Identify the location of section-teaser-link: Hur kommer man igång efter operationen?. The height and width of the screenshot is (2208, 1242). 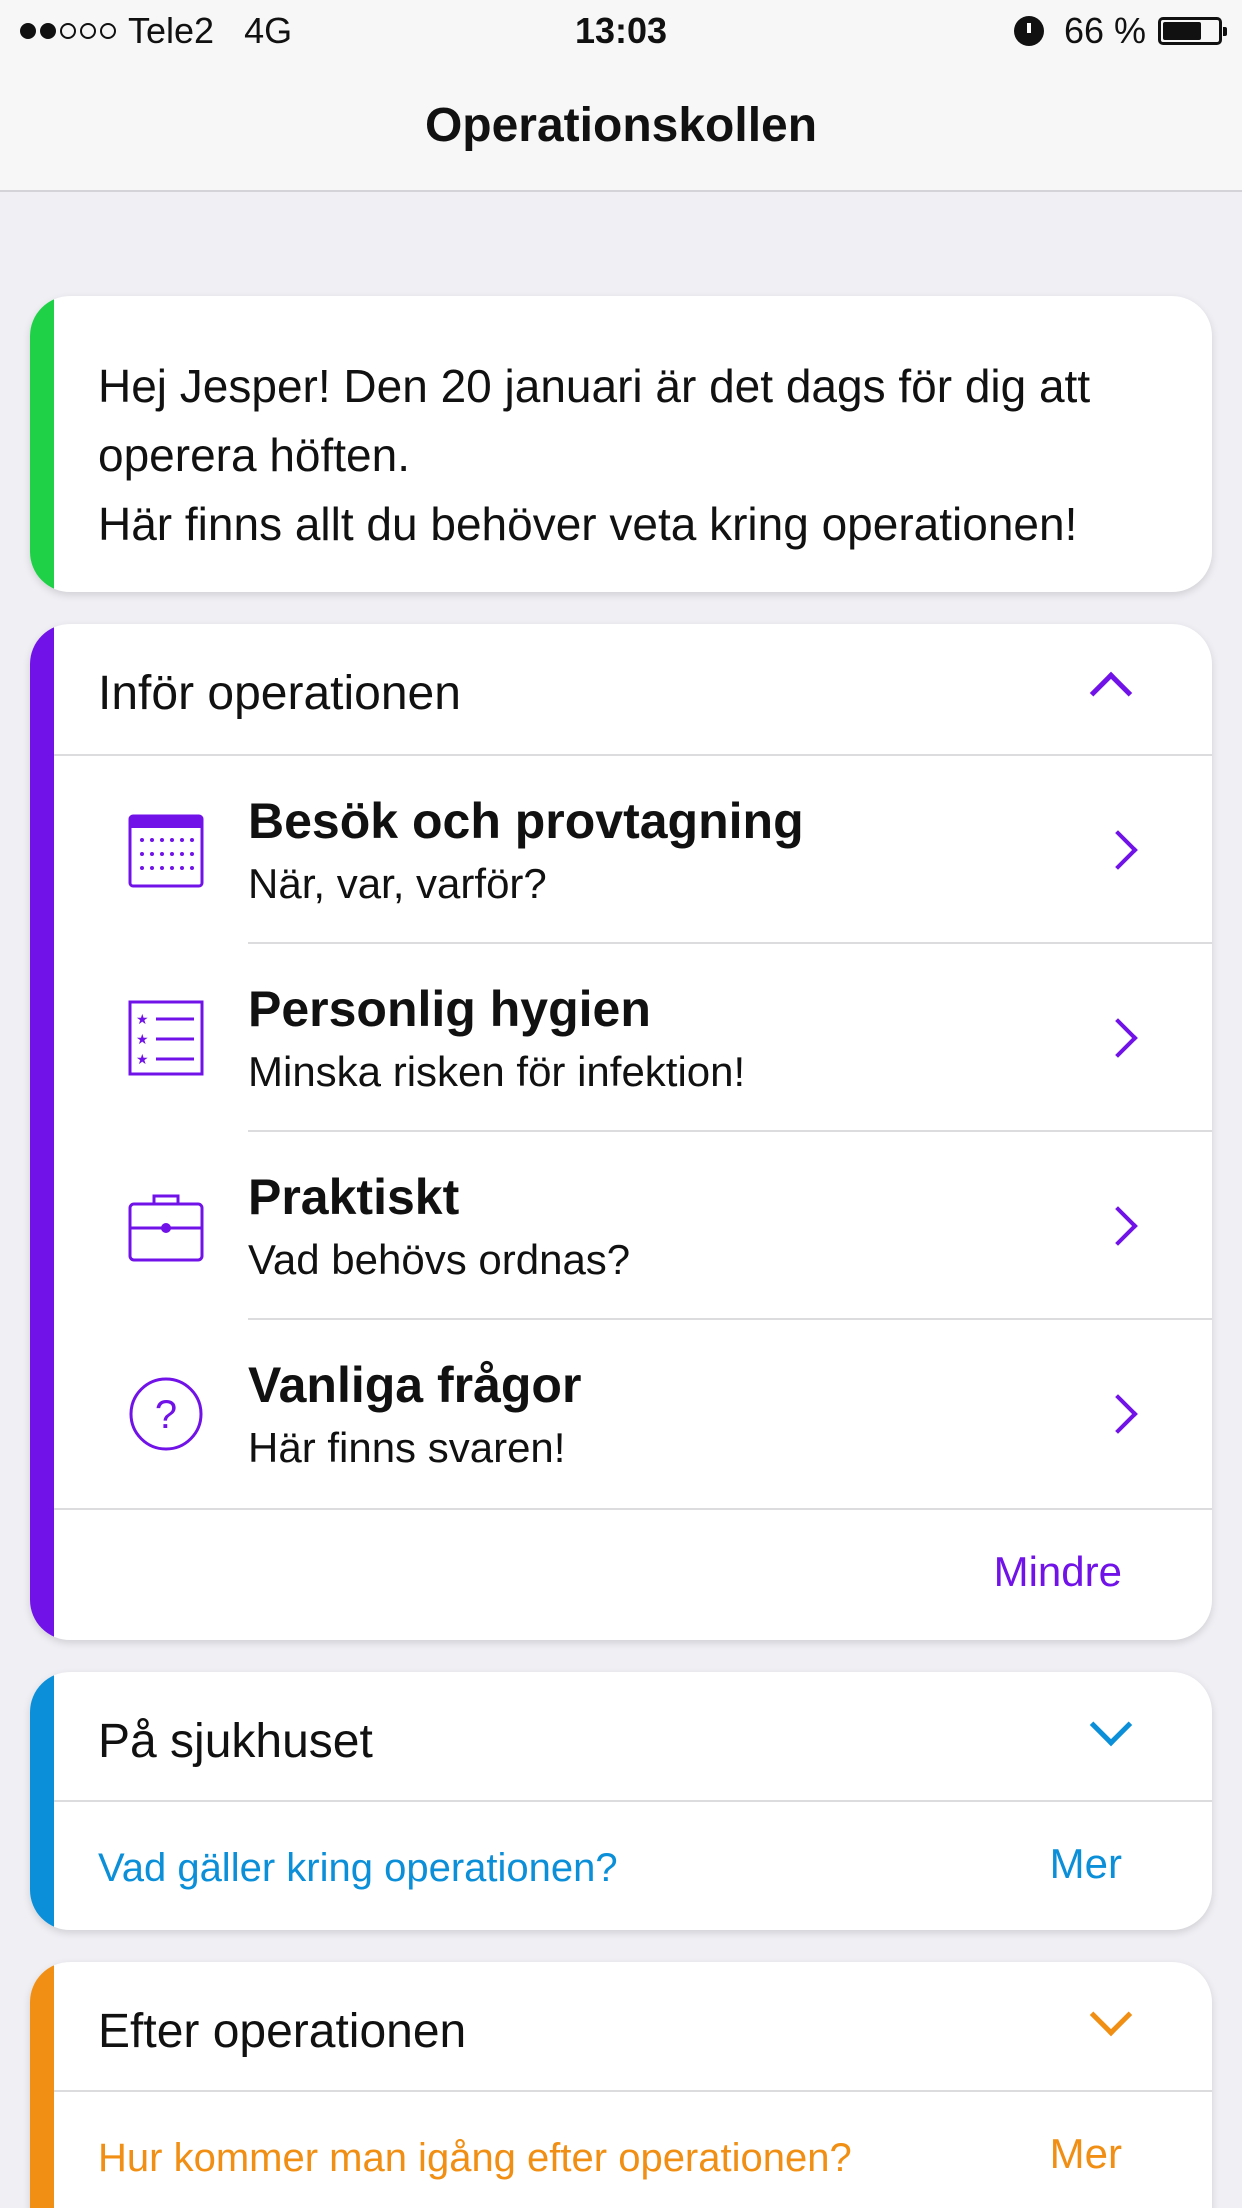
(475, 2158).